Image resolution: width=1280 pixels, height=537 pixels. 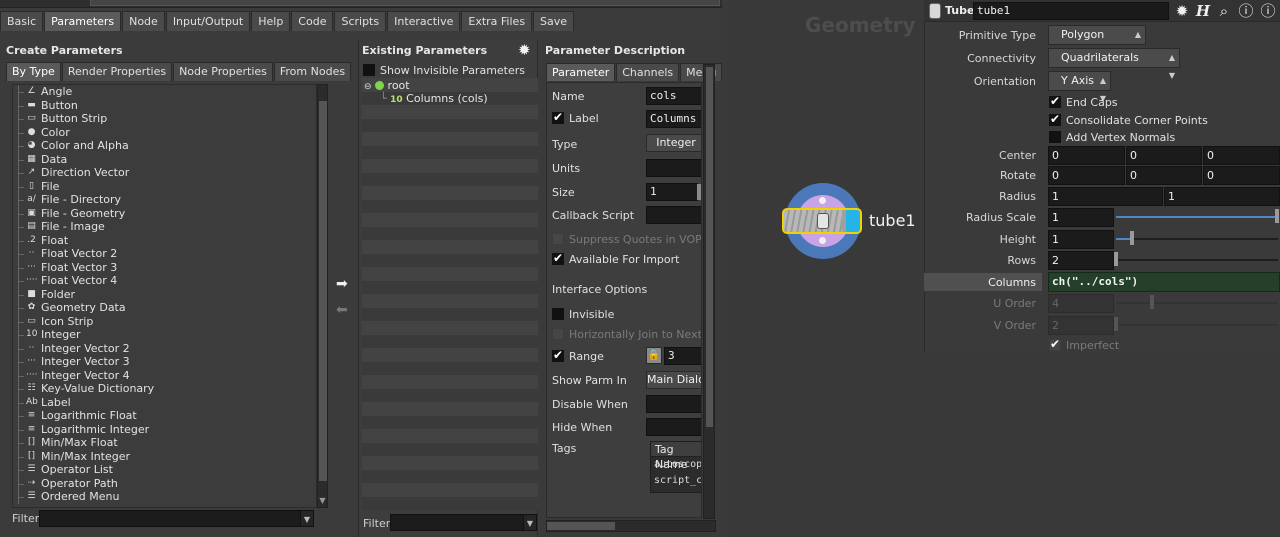 What do you see at coordinates (164, 173) in the screenshot?
I see `list-item: ↗ Direction Vector` at bounding box center [164, 173].